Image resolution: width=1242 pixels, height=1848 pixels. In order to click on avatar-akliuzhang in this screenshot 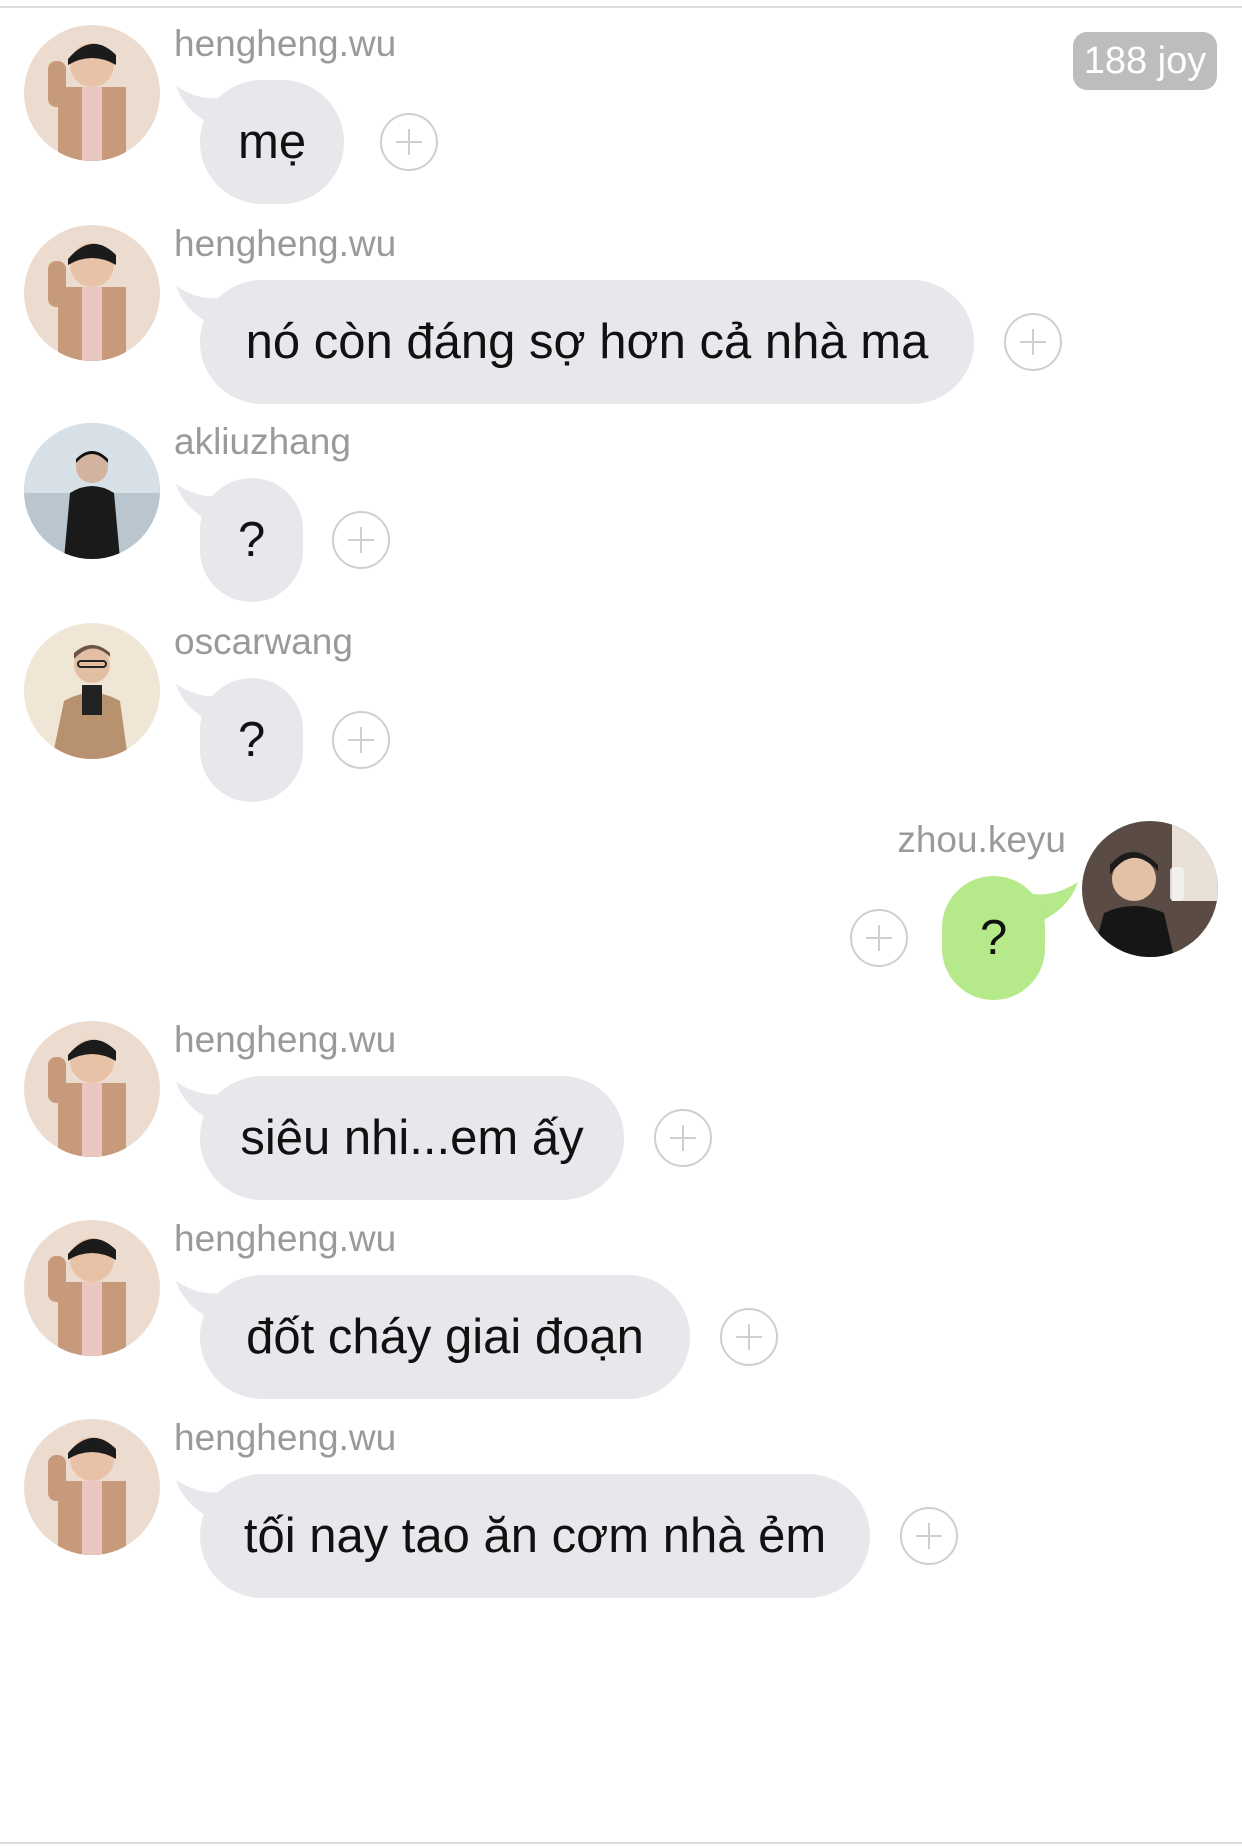, I will do `click(92, 491)`.